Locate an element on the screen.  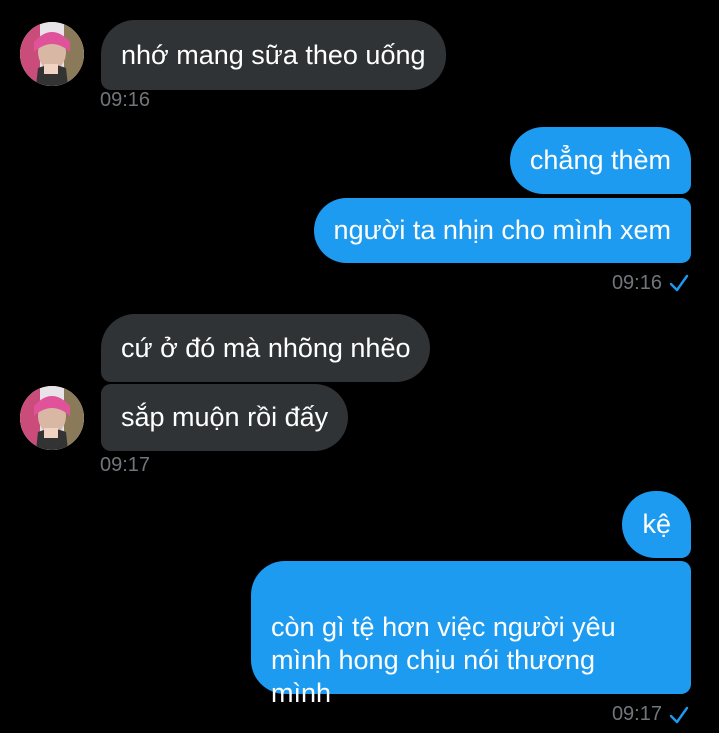
message-bubble-outgoing: người ta nhịn cho mình xem is located at coordinates (502, 230).